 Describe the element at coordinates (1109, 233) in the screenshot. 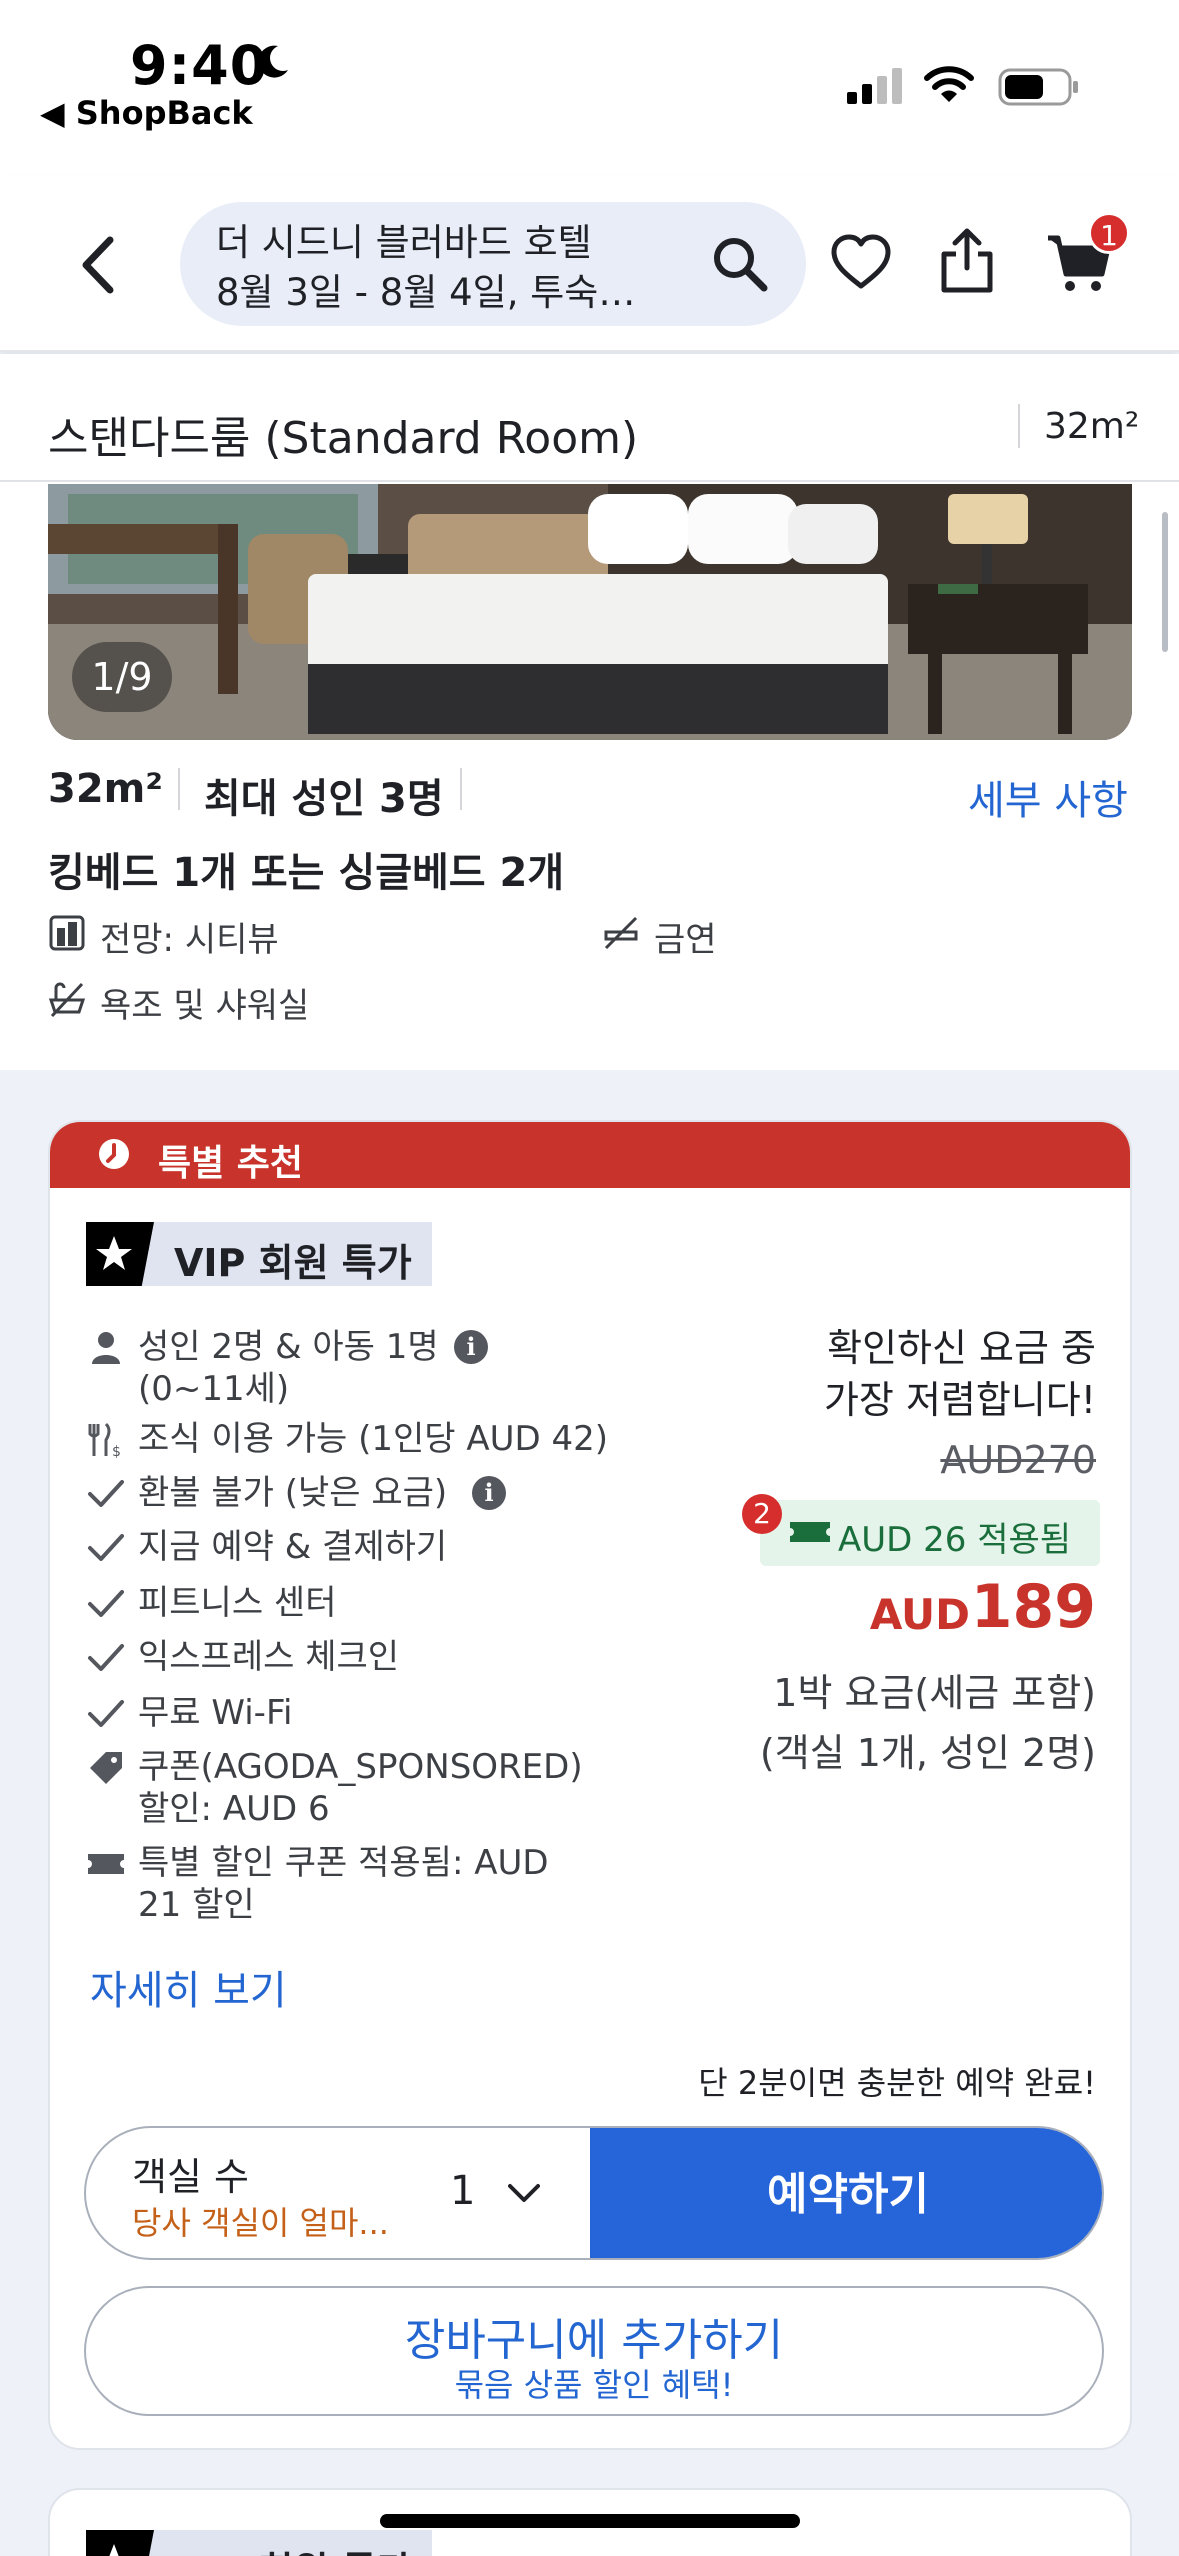

I see `cart-count-badge: 1` at that location.